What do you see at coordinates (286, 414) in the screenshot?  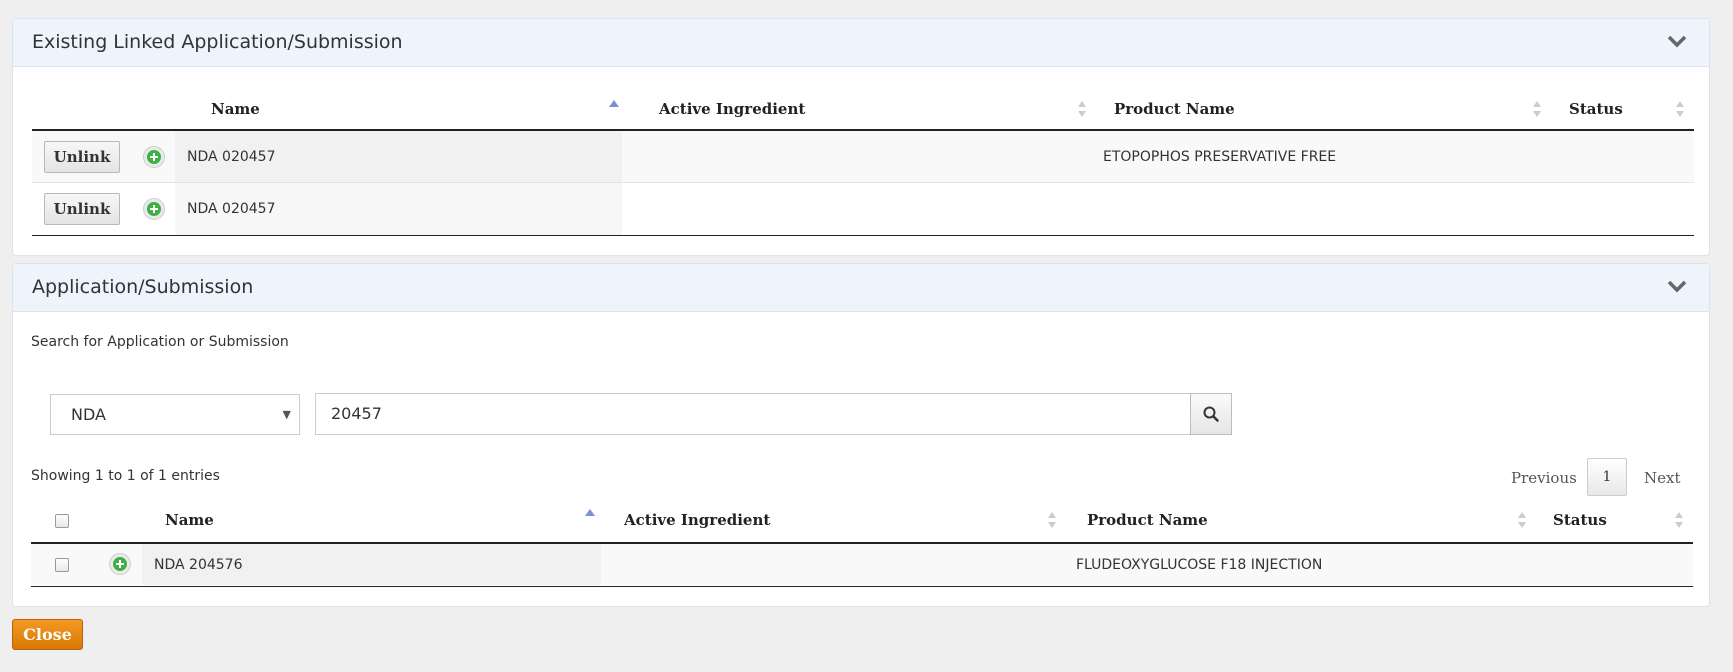 I see `chevron-down-icon: ▼` at bounding box center [286, 414].